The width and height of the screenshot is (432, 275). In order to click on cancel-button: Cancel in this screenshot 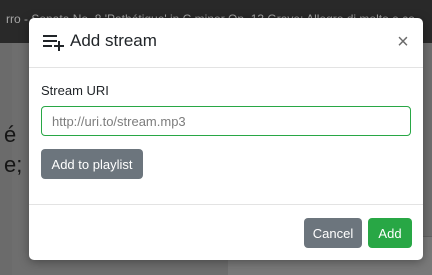, I will do `click(333, 233)`.